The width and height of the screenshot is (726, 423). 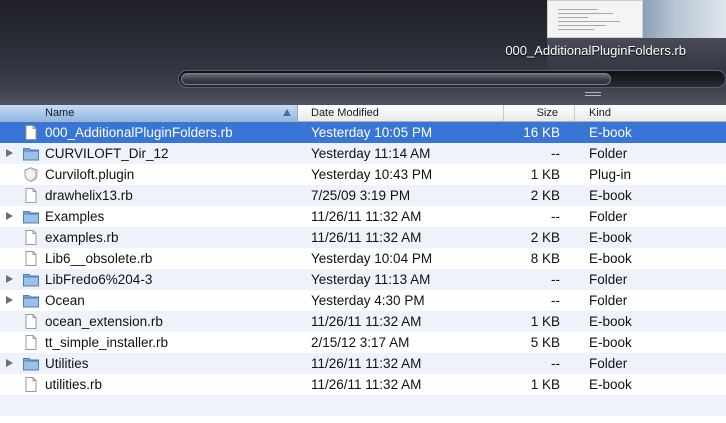 I want to click on file-name: ocean_extension.rb, so click(x=104, y=321).